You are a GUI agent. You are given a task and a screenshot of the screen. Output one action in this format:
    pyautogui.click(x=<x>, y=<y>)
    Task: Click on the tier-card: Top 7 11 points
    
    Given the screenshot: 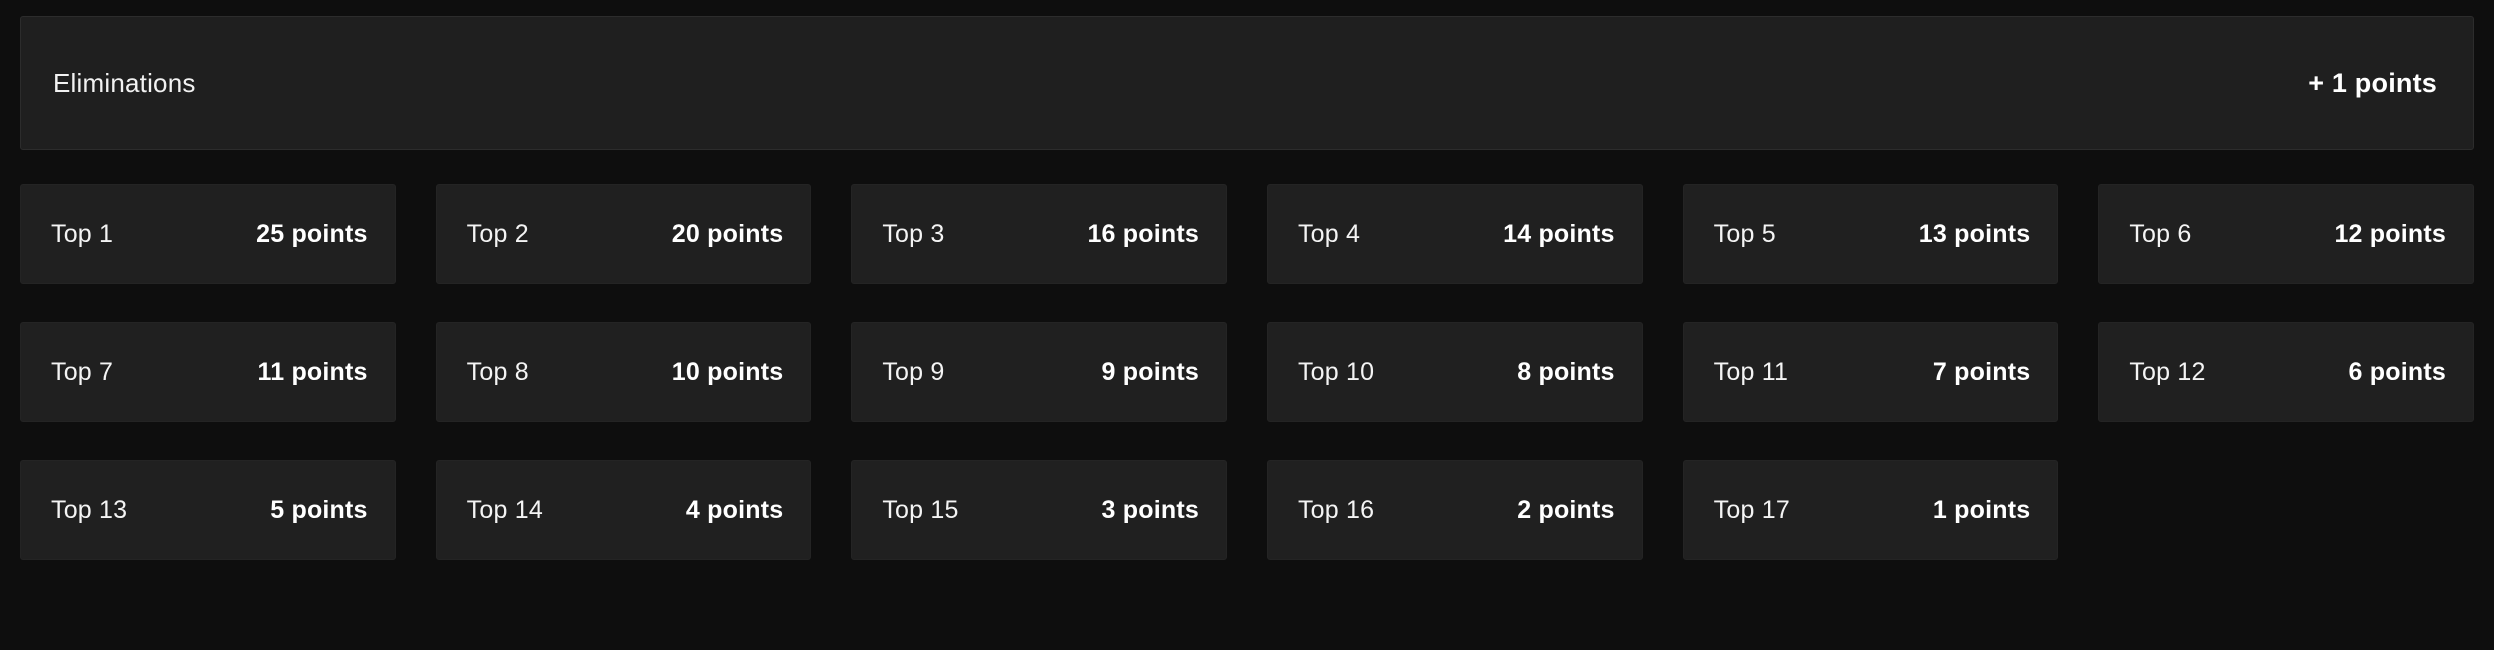 What is the action you would take?
    pyautogui.click(x=208, y=372)
    